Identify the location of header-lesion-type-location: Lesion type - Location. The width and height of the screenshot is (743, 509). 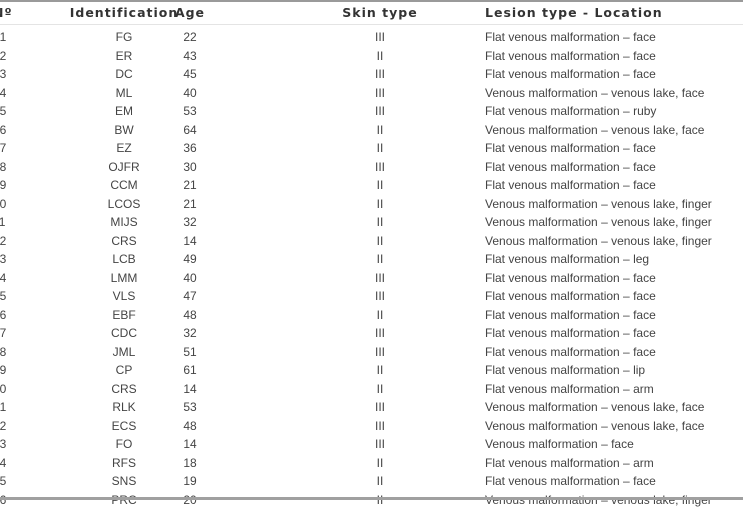
(574, 13).